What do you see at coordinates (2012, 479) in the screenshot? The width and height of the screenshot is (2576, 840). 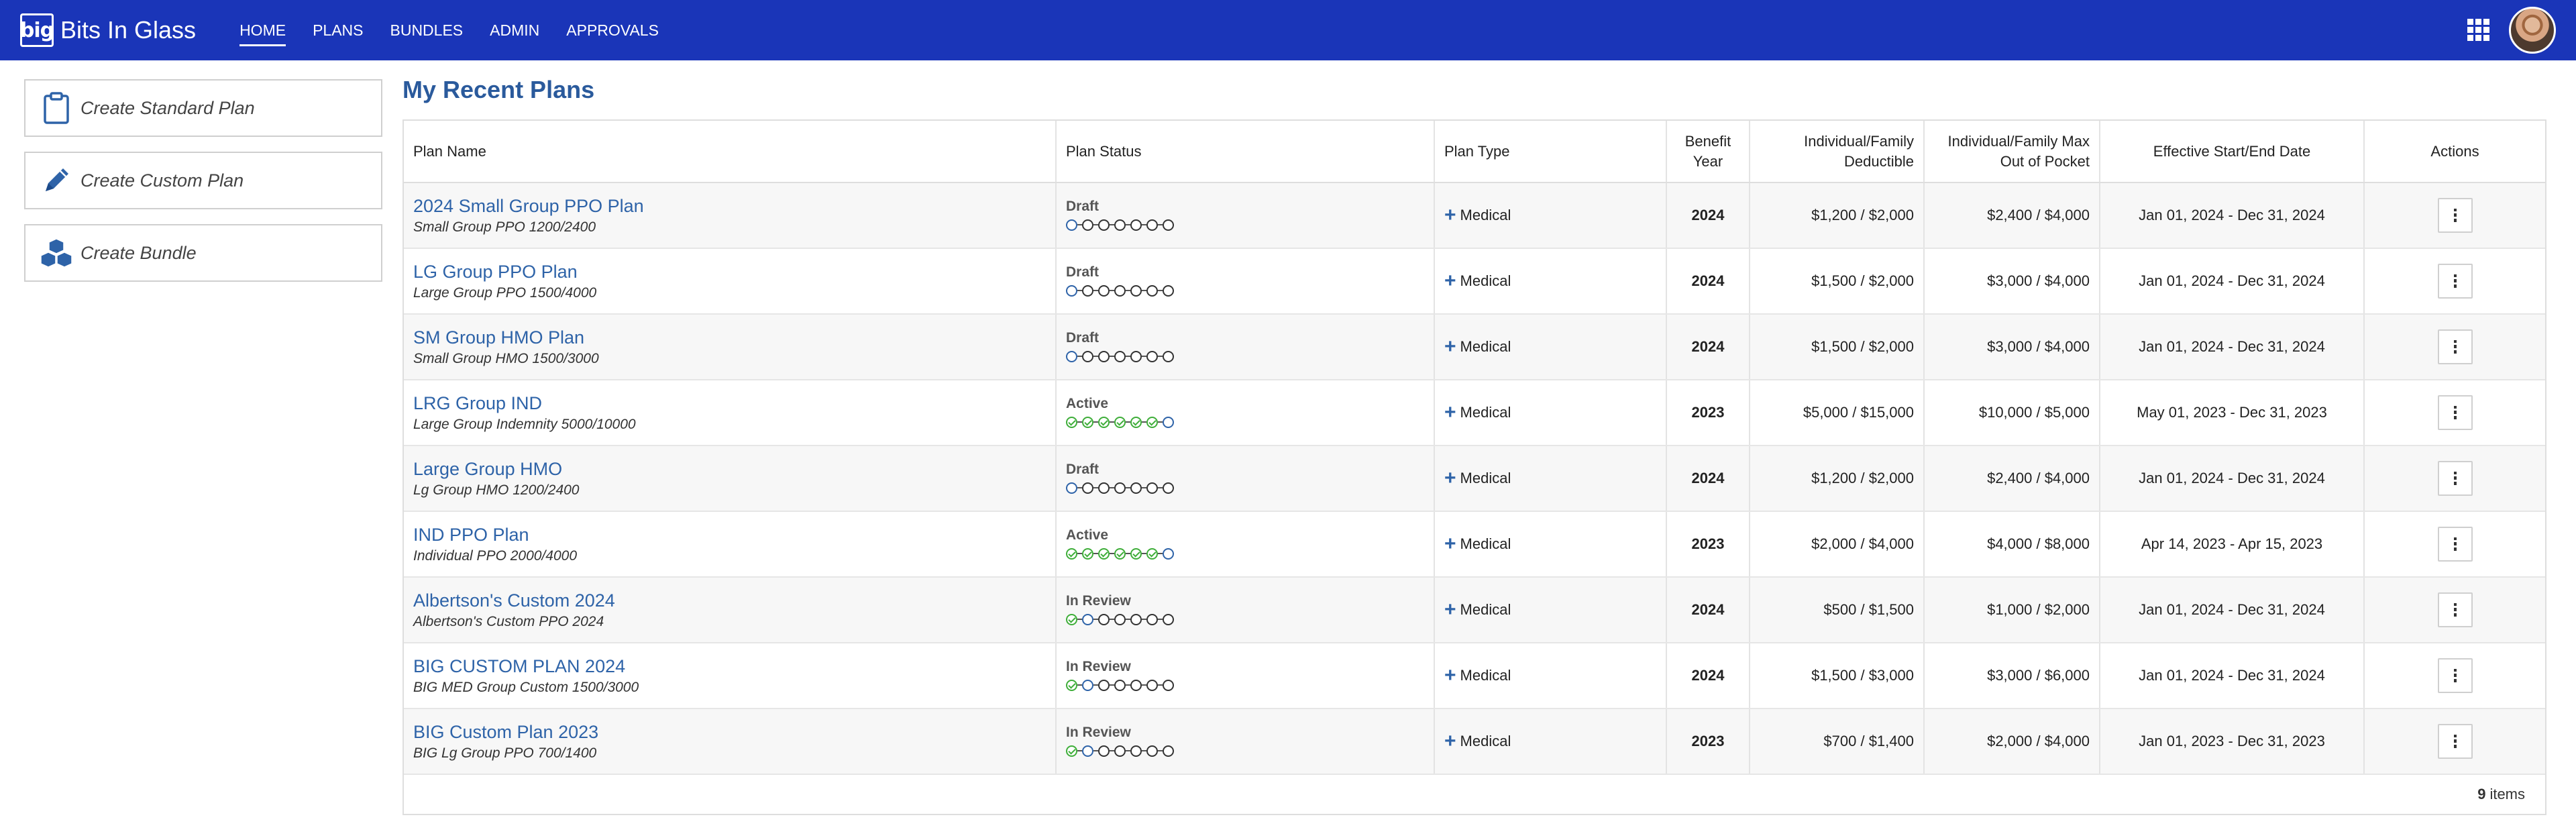 I see `cell-max-oop: $2,400 / $4,000` at bounding box center [2012, 479].